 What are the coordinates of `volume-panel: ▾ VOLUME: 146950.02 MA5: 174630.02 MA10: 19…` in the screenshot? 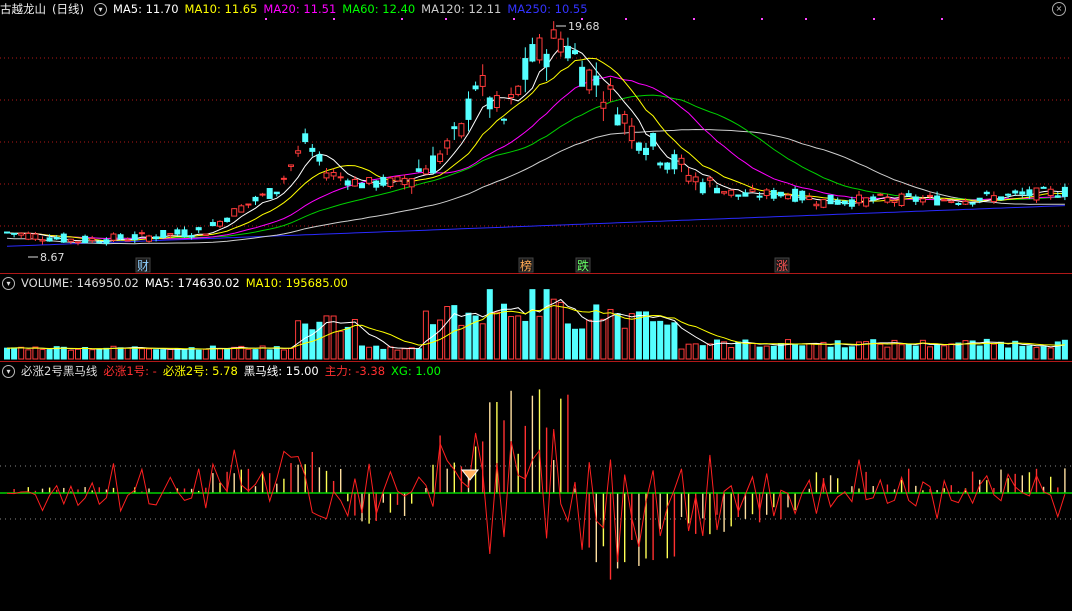 It's located at (536, 317).